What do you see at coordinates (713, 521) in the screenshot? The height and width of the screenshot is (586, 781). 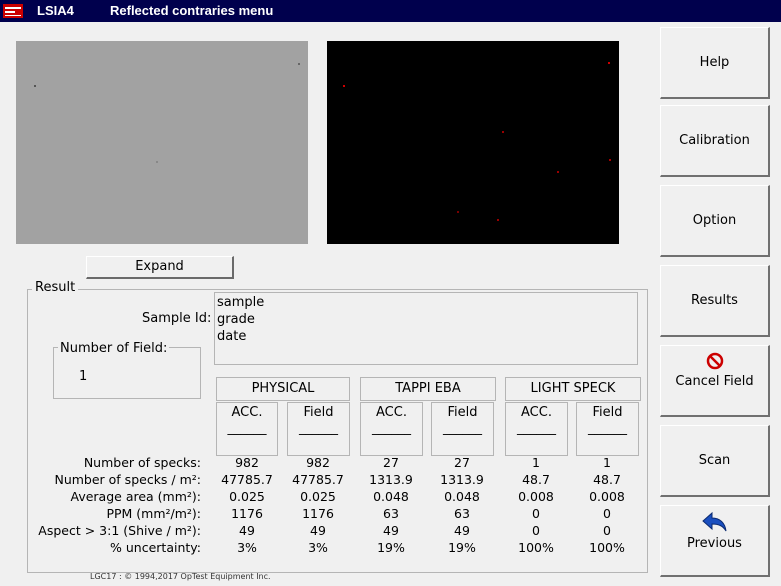 I see `back-arrow-icon` at bounding box center [713, 521].